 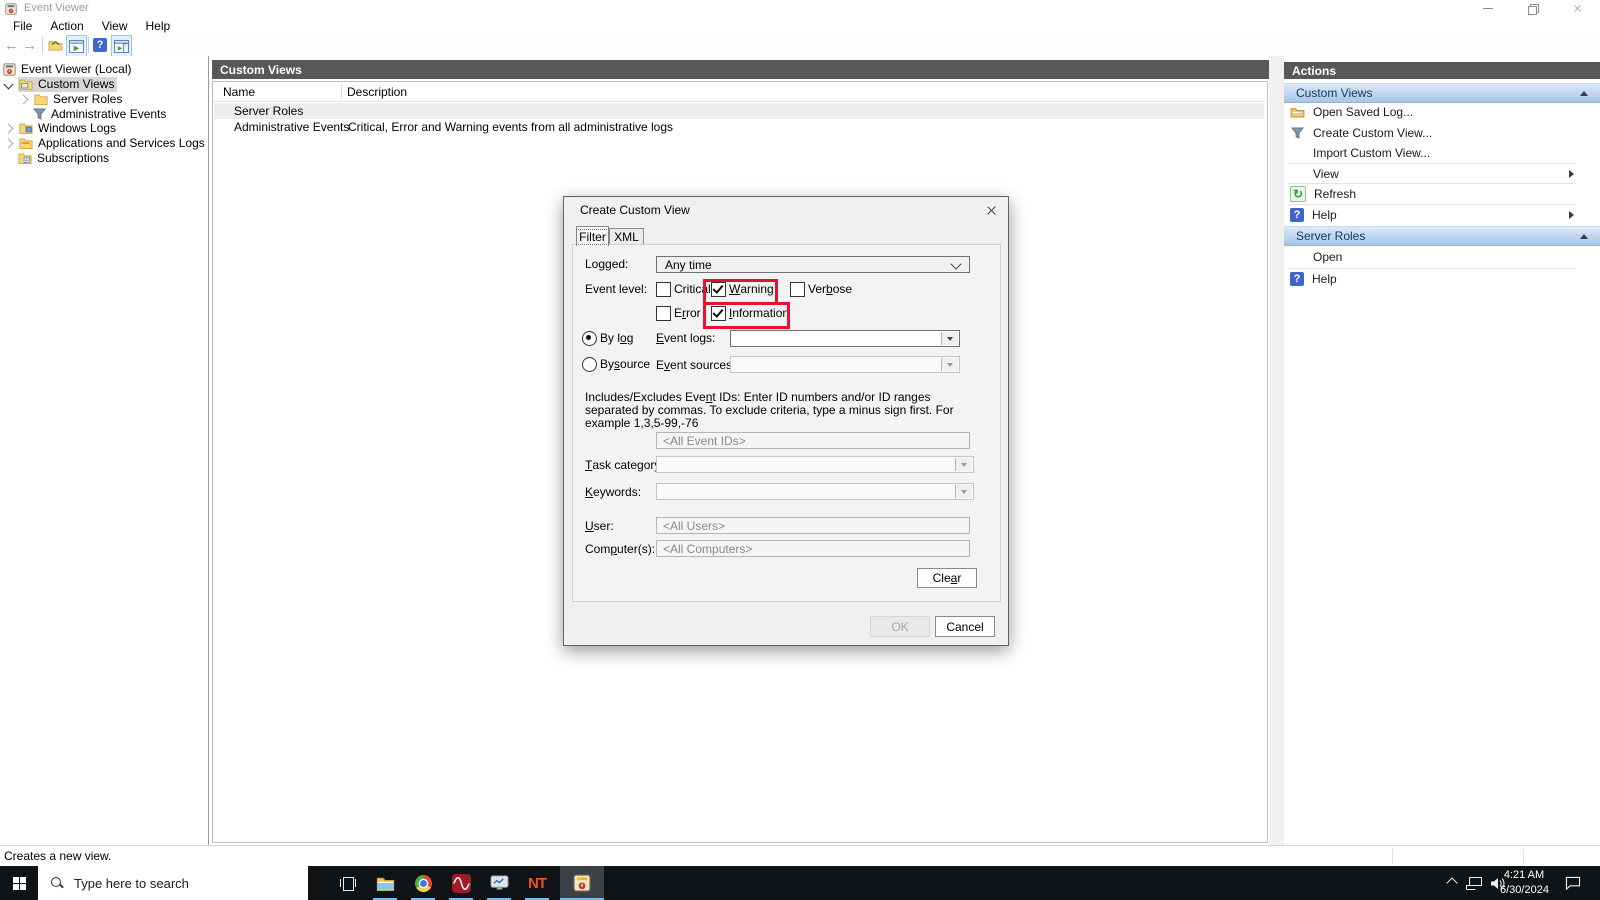 I want to click on event-logs-label: Event logs:, so click(x=686, y=337).